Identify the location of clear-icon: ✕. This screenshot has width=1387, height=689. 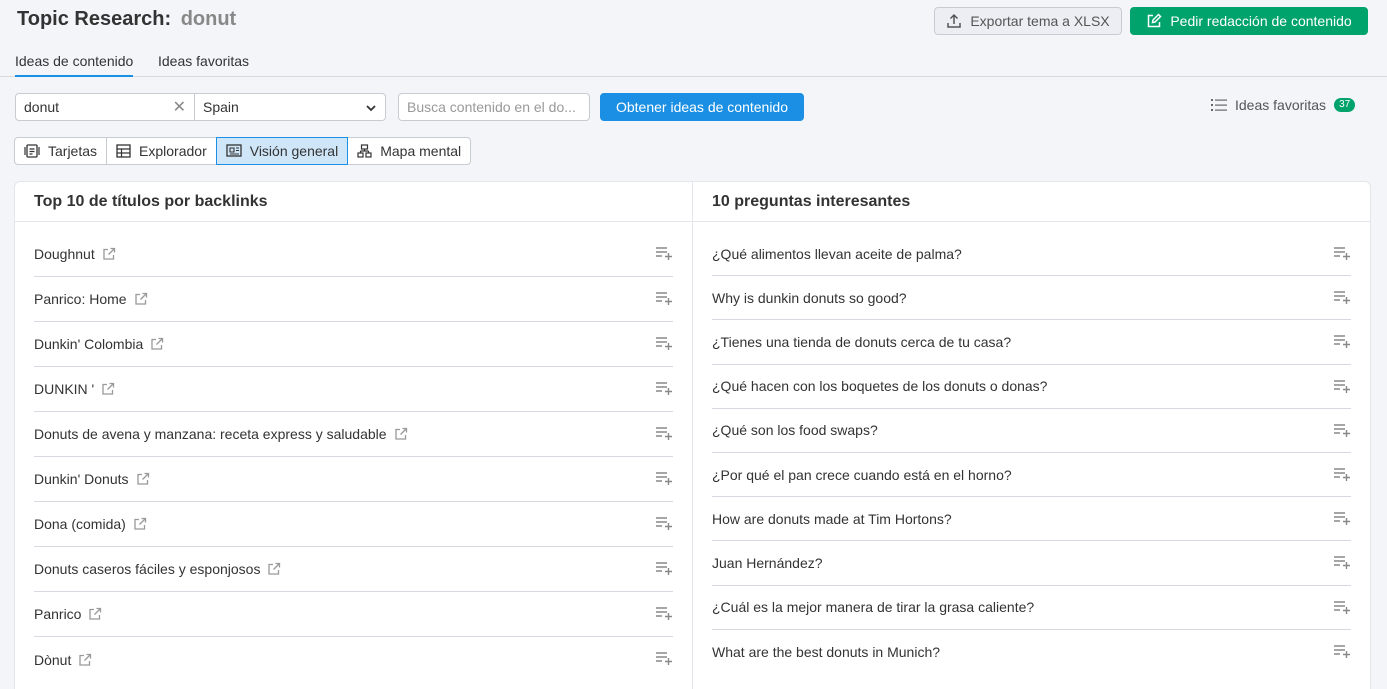
(179, 107).